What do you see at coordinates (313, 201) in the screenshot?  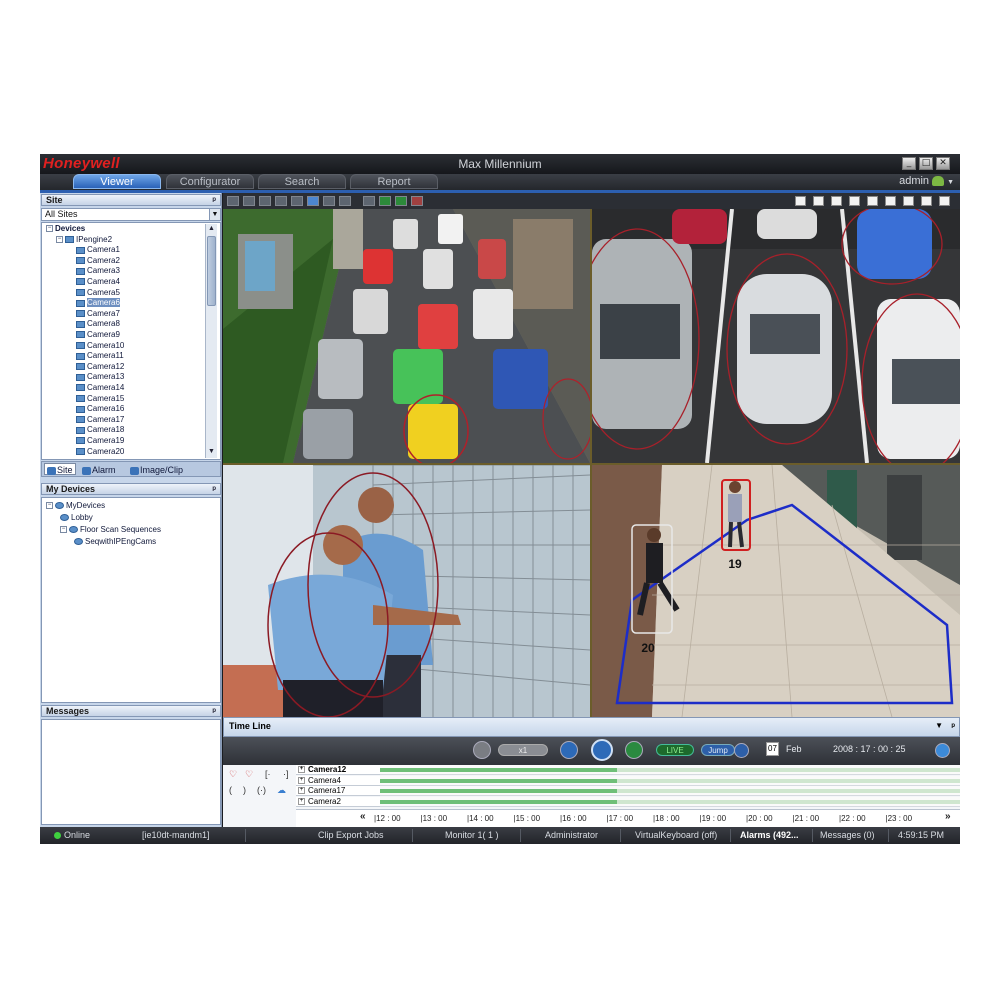 I see `ptz-icon` at bounding box center [313, 201].